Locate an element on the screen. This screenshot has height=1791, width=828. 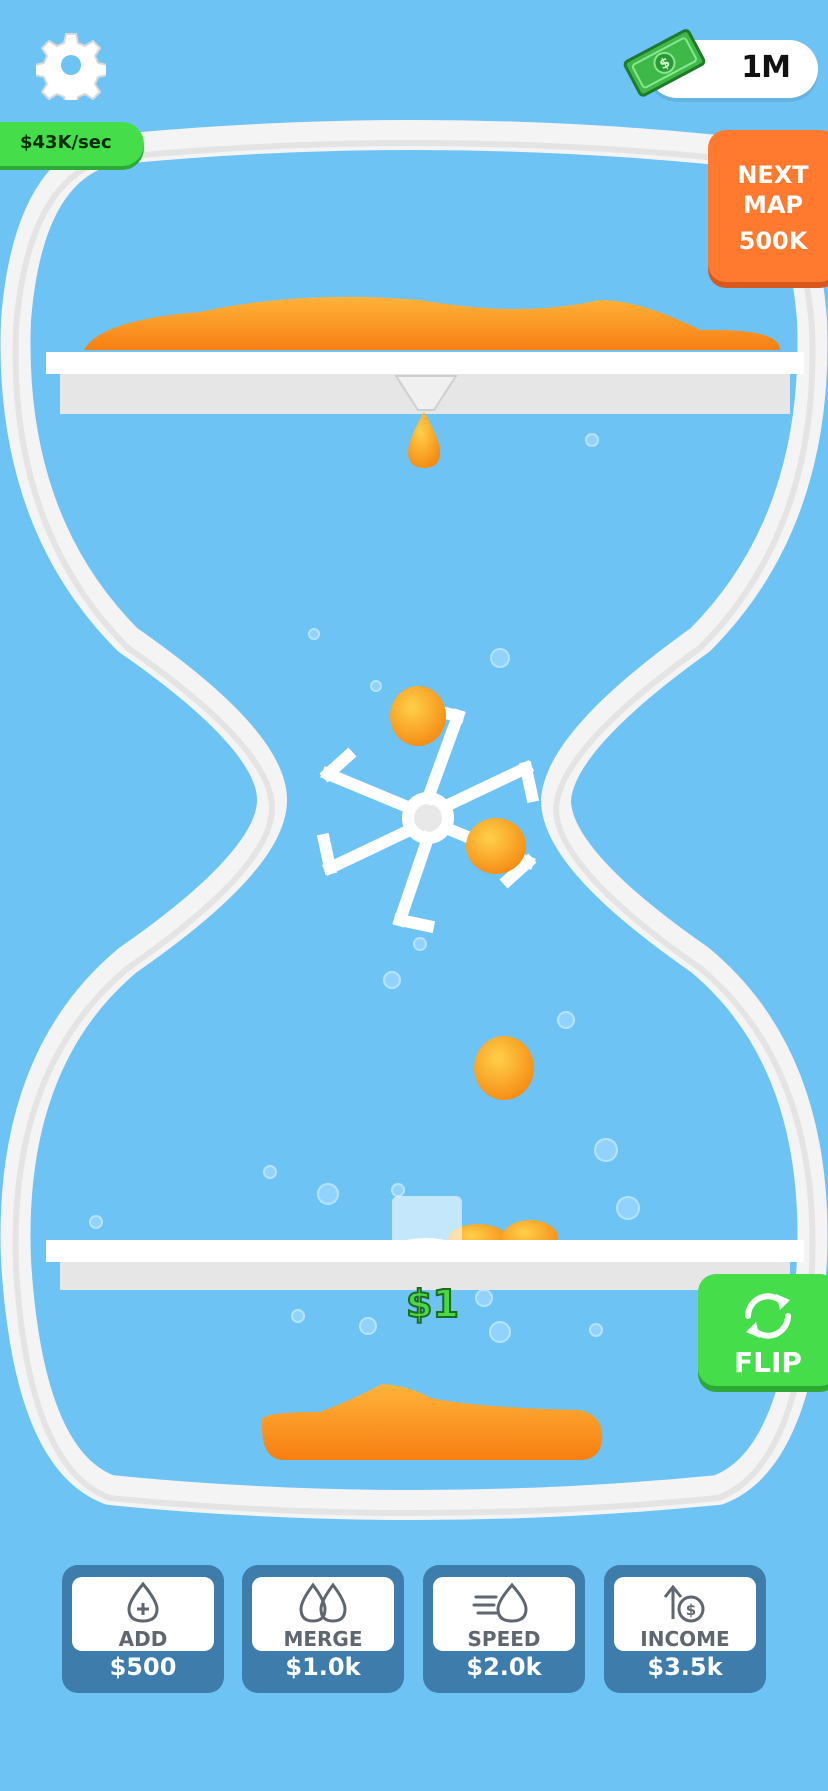
upgrade-price: $1.0k is located at coordinates (323, 1667).